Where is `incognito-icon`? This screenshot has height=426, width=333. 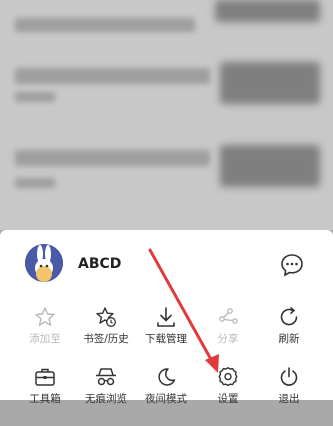
incognito-icon is located at coordinates (106, 377).